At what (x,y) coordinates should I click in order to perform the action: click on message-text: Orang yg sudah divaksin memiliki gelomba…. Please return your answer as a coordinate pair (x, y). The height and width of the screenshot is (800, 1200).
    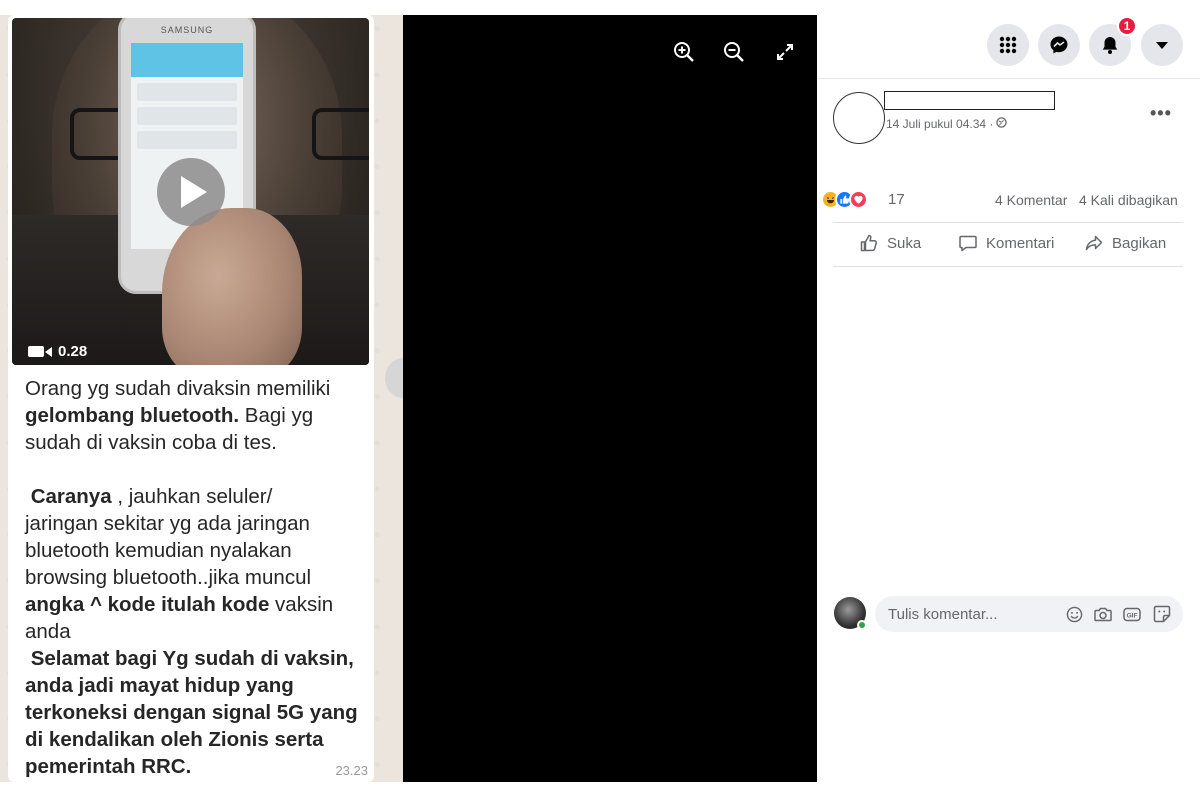
    Looking at the image, I should click on (201, 577).